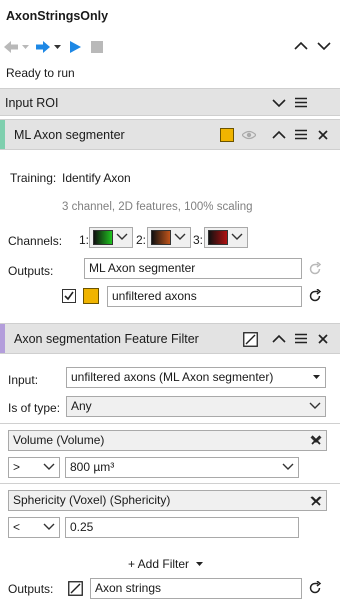  What do you see at coordinates (218, 237) in the screenshot?
I see `channel-3-swatch` at bounding box center [218, 237].